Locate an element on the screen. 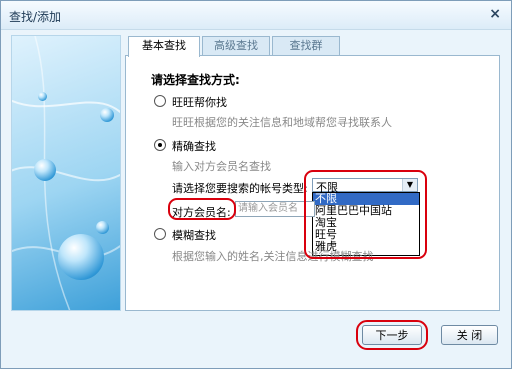 The width and height of the screenshot is (512, 369). wangwang-mascot-small-icon is located at coordinates (107, 115).